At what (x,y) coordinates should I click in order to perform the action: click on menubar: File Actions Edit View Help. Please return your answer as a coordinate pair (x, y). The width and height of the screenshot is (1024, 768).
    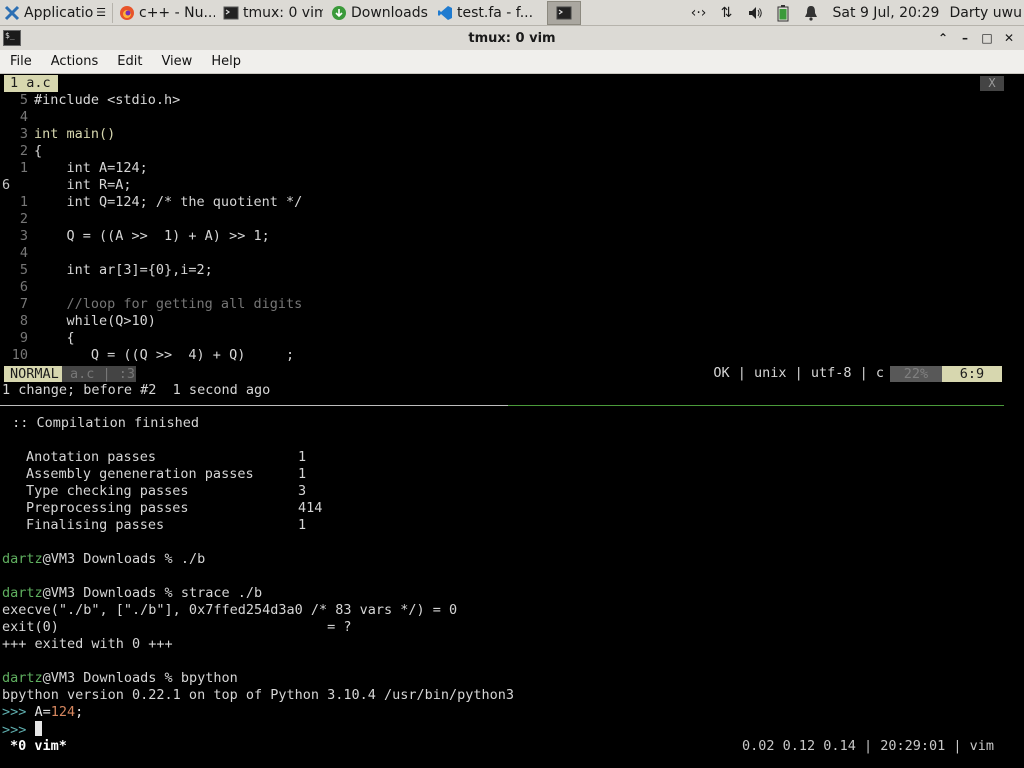
    Looking at the image, I should click on (512, 62).